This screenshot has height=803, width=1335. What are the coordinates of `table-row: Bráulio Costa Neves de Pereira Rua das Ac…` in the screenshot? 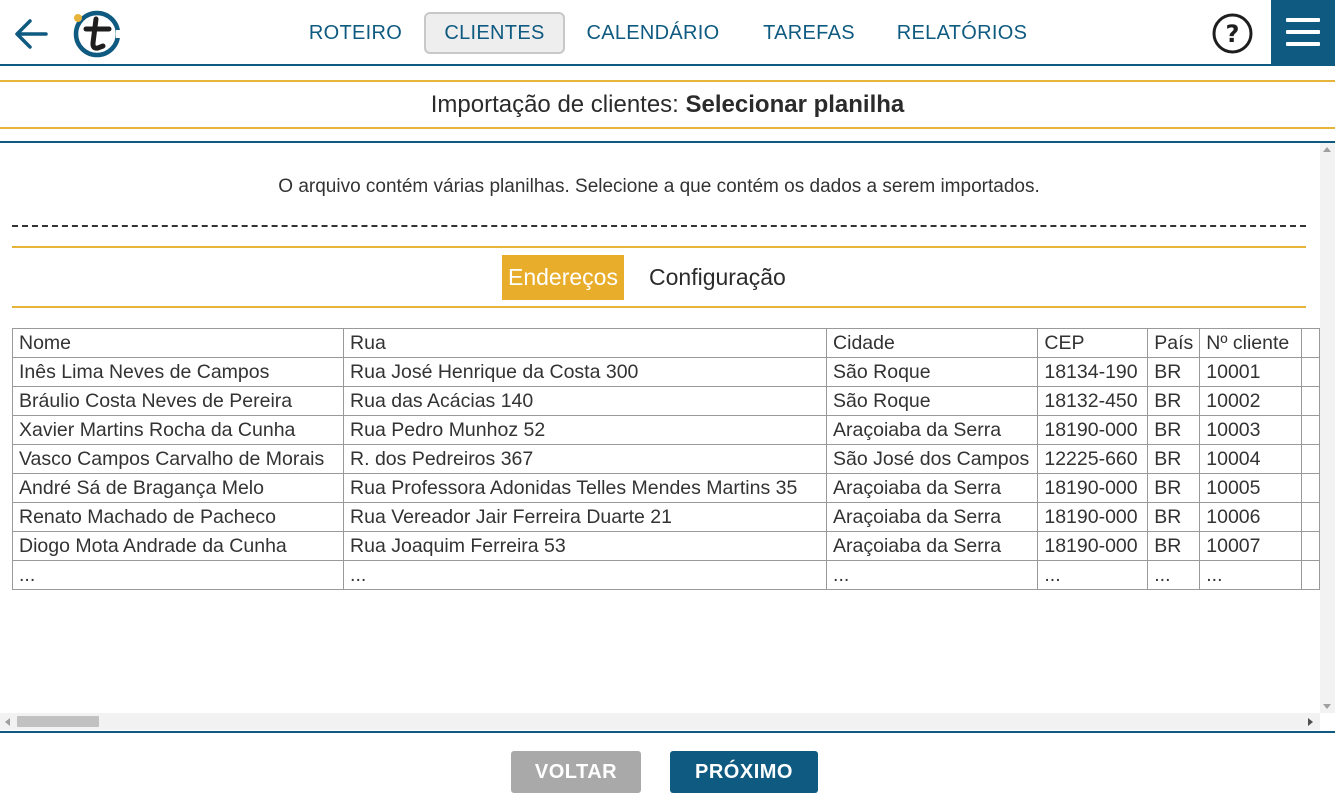 It's located at (665, 401).